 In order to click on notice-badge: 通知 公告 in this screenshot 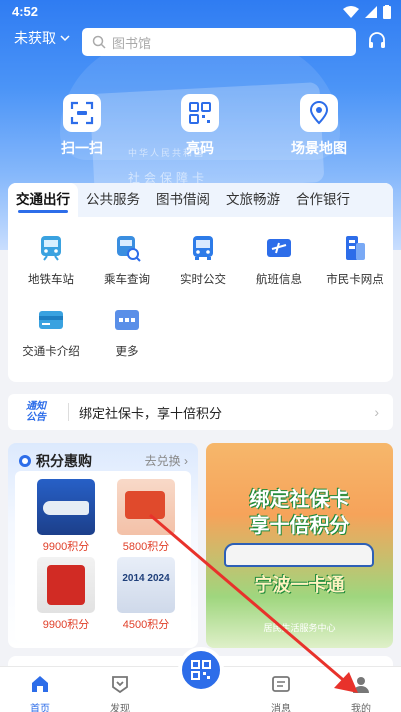, I will do `click(36, 412)`.